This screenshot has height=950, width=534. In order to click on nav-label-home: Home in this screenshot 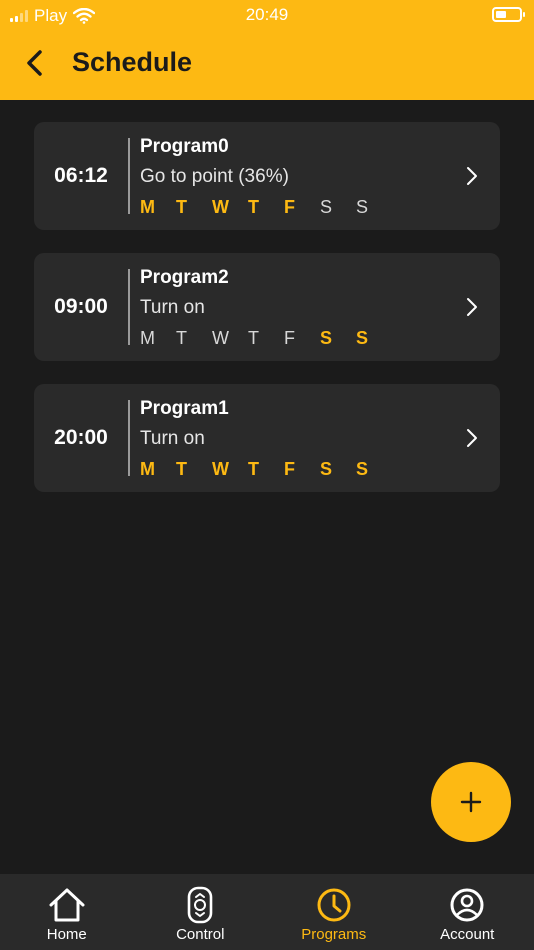, I will do `click(66, 934)`.